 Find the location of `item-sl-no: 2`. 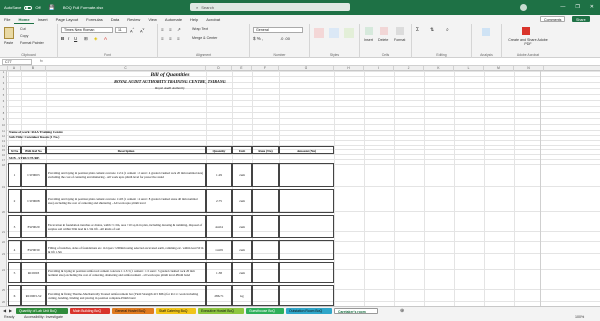

item-sl-no: 2 is located at coordinates (14, 201).